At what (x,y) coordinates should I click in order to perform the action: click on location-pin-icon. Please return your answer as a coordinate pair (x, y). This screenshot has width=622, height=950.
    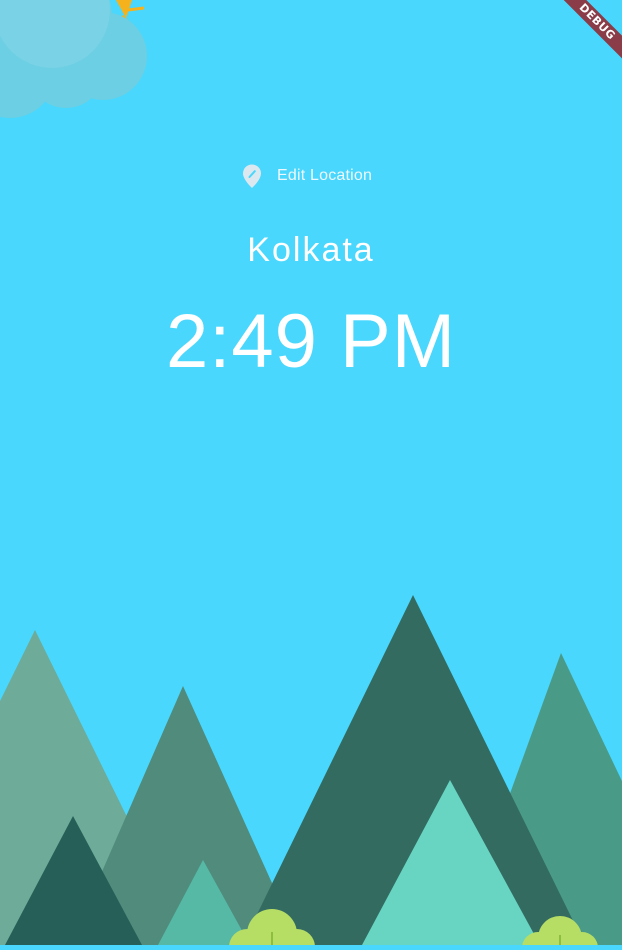
    Looking at the image, I should click on (252, 176).